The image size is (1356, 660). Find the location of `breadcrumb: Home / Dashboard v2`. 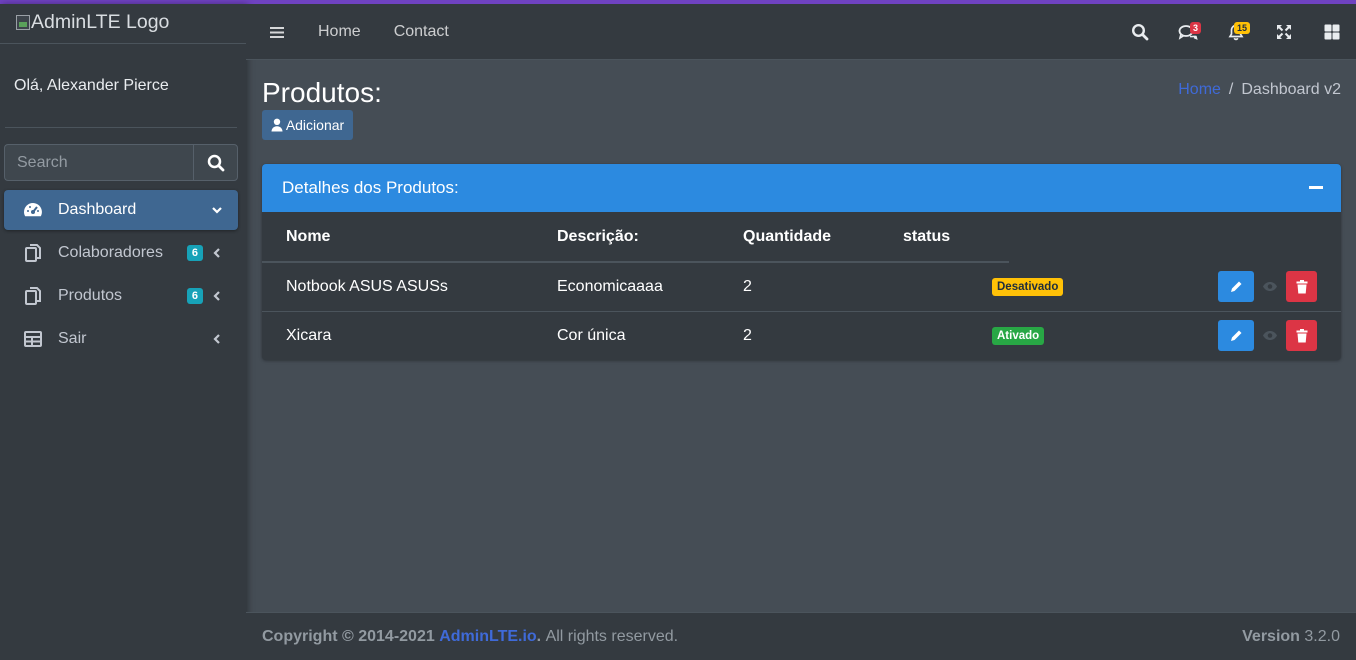

breadcrumb: Home / Dashboard v2 is located at coordinates (1259, 90).